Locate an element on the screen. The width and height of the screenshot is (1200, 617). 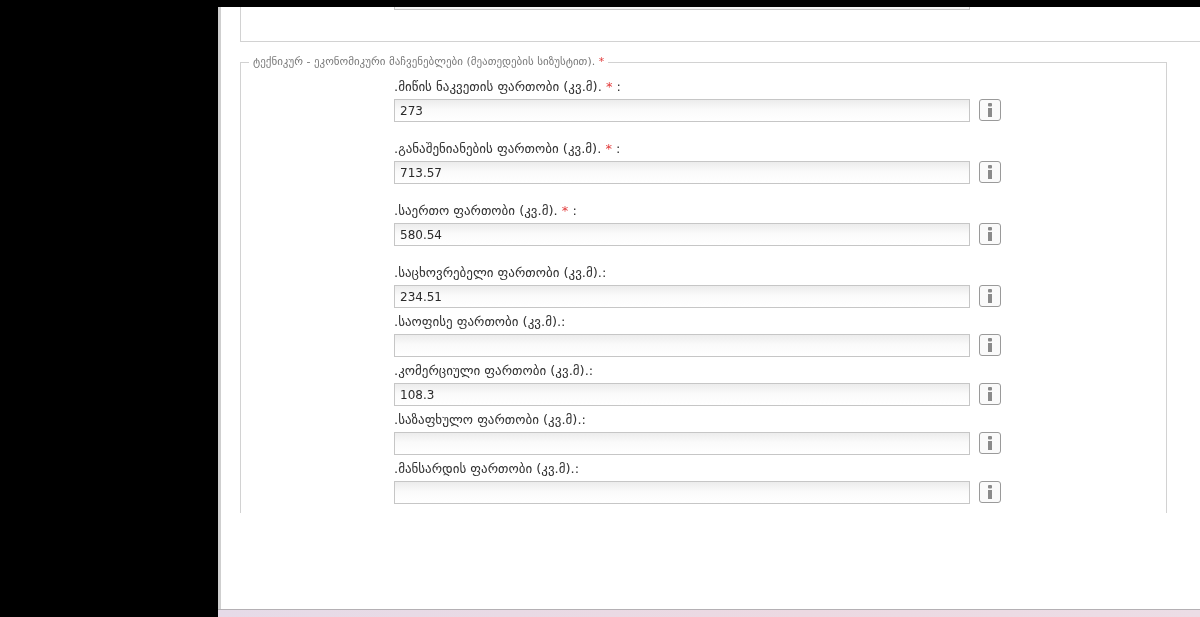
input-field: 580.54 is located at coordinates (682, 234).